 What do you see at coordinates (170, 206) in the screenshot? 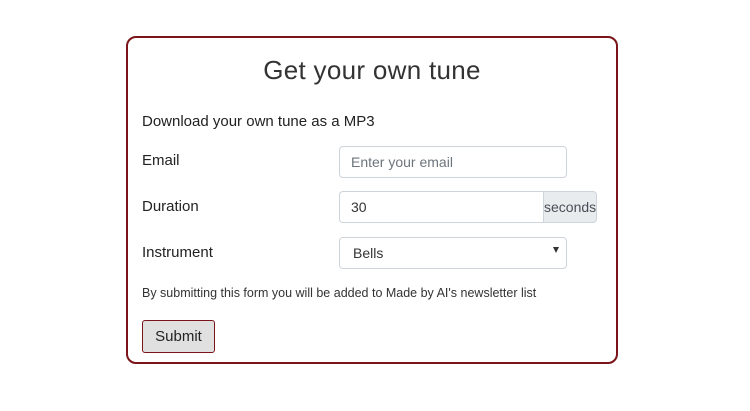
I see `duration-label: Duration` at bounding box center [170, 206].